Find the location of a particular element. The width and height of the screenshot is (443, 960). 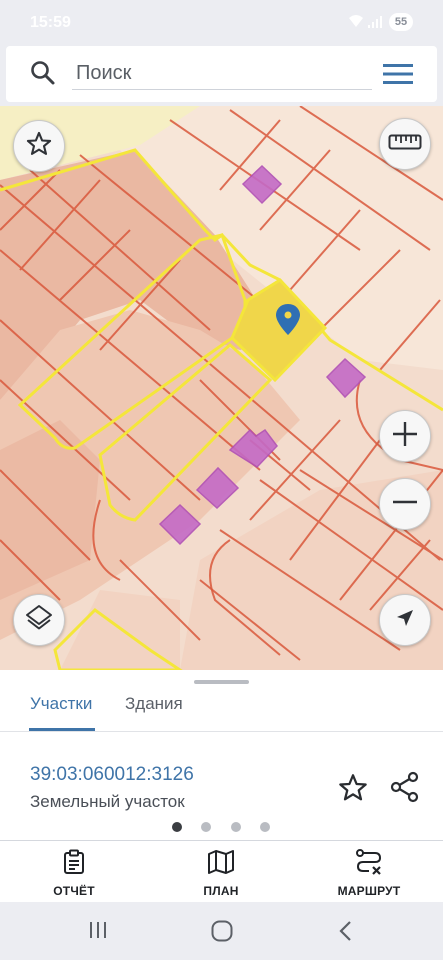

back-icon is located at coordinates (346, 933).